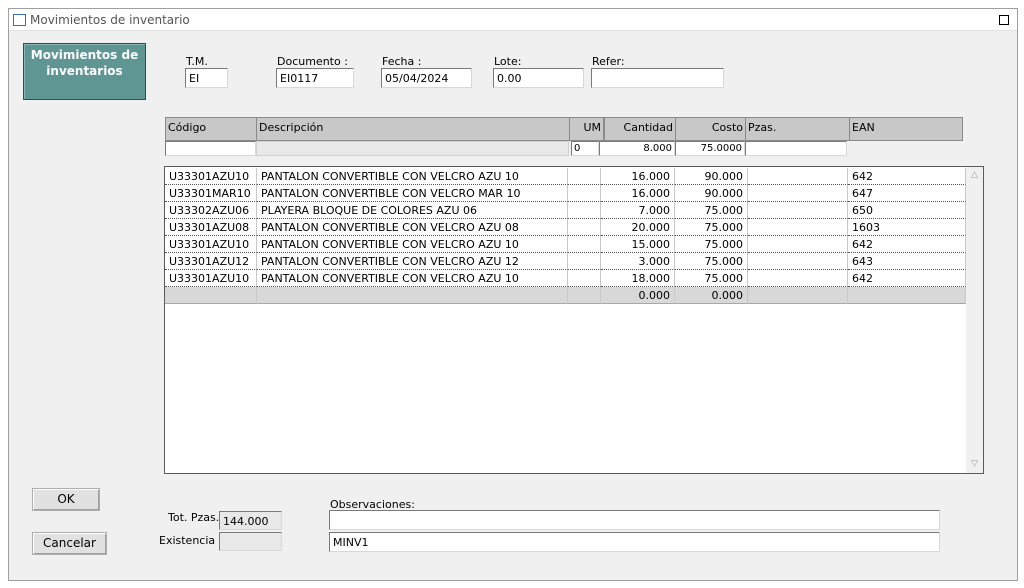 The image size is (1024, 588). Describe the element at coordinates (637, 148) in the screenshot. I see `entry-cantidad-input: 8.000` at that location.